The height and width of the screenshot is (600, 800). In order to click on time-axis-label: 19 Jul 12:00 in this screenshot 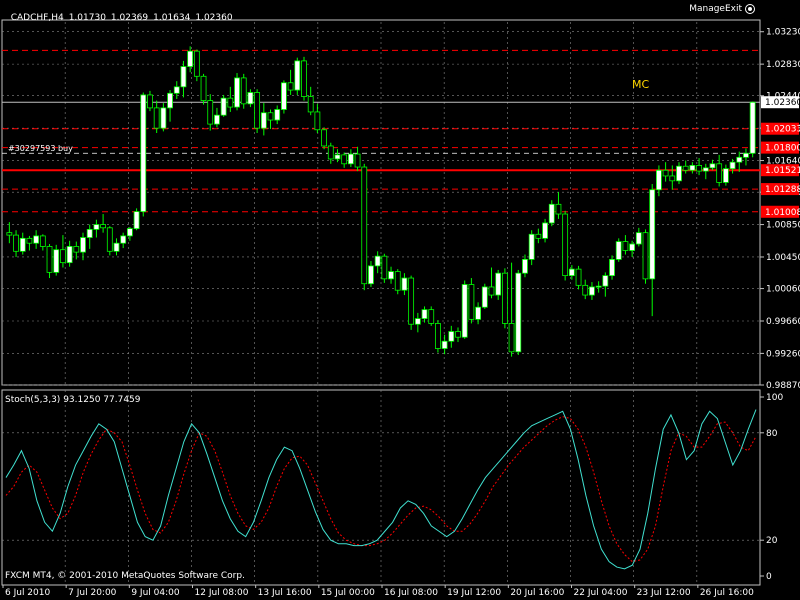, I will do `click(474, 593)`.